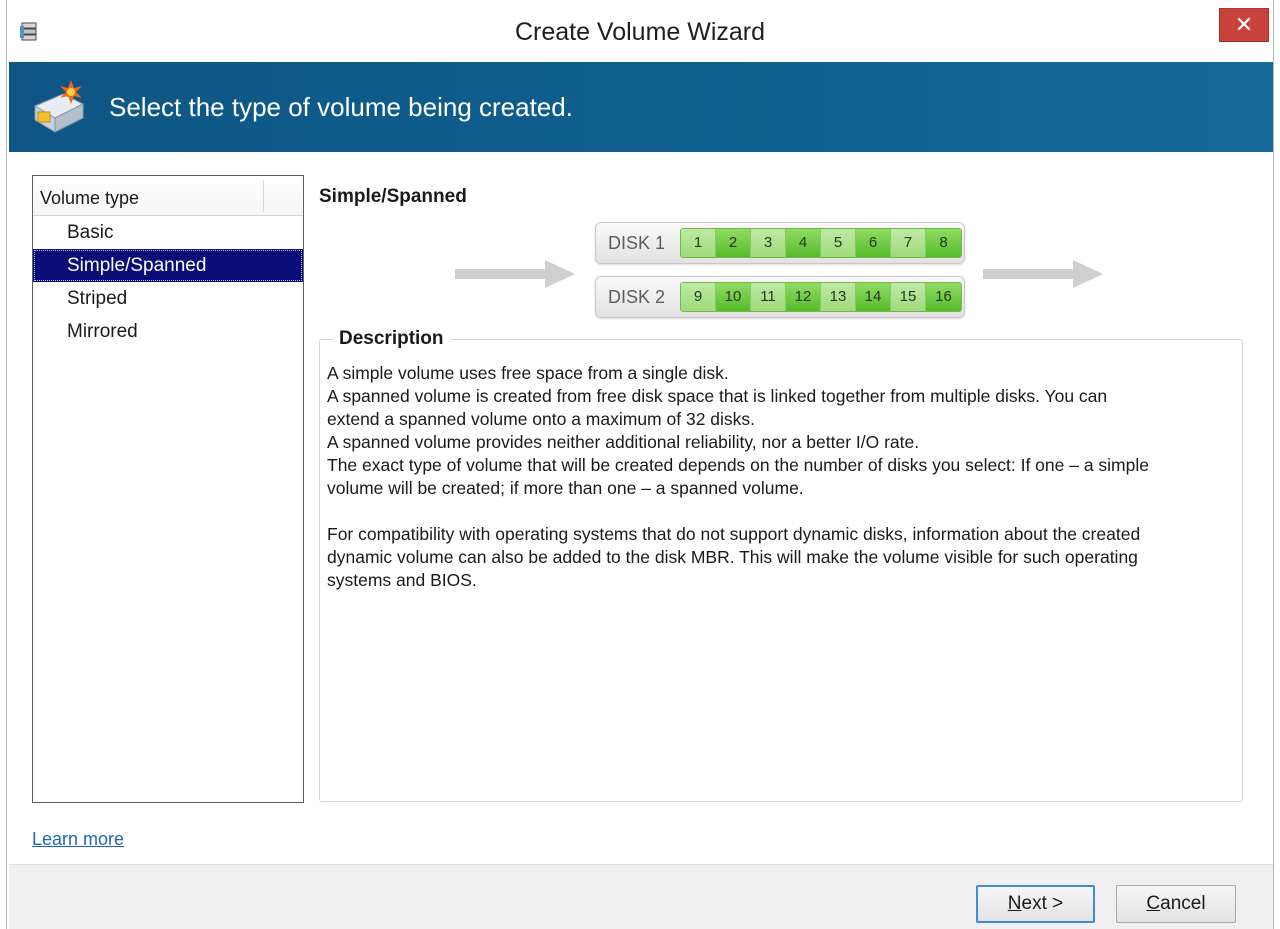 The image size is (1280, 929). Describe the element at coordinates (168, 232) in the screenshot. I see `list-item-basic: Basic` at that location.